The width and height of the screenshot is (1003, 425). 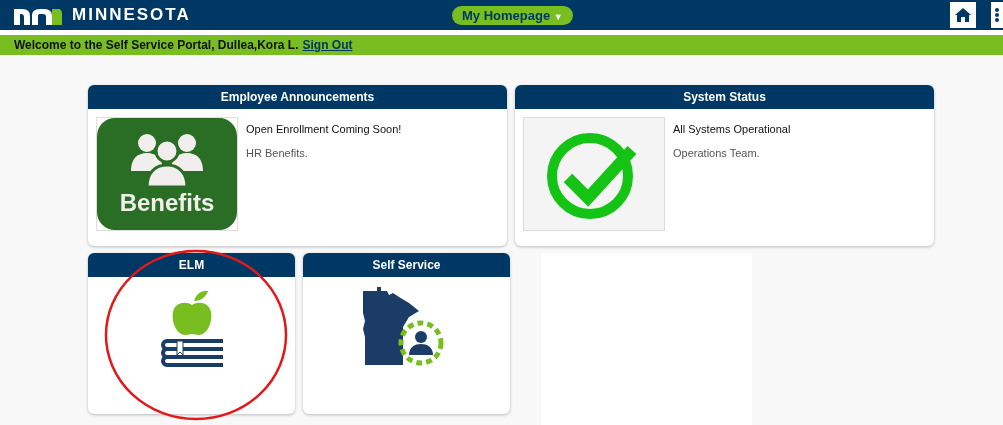 What do you see at coordinates (191, 265) in the screenshot?
I see `tile-title: ELM` at bounding box center [191, 265].